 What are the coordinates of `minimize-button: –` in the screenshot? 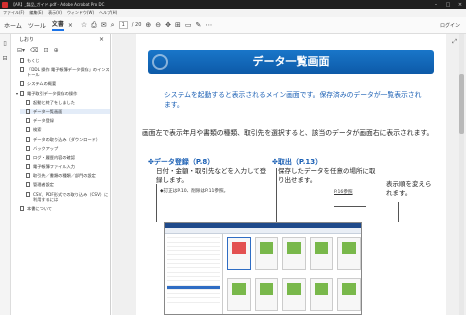 It's located at (436, 5).